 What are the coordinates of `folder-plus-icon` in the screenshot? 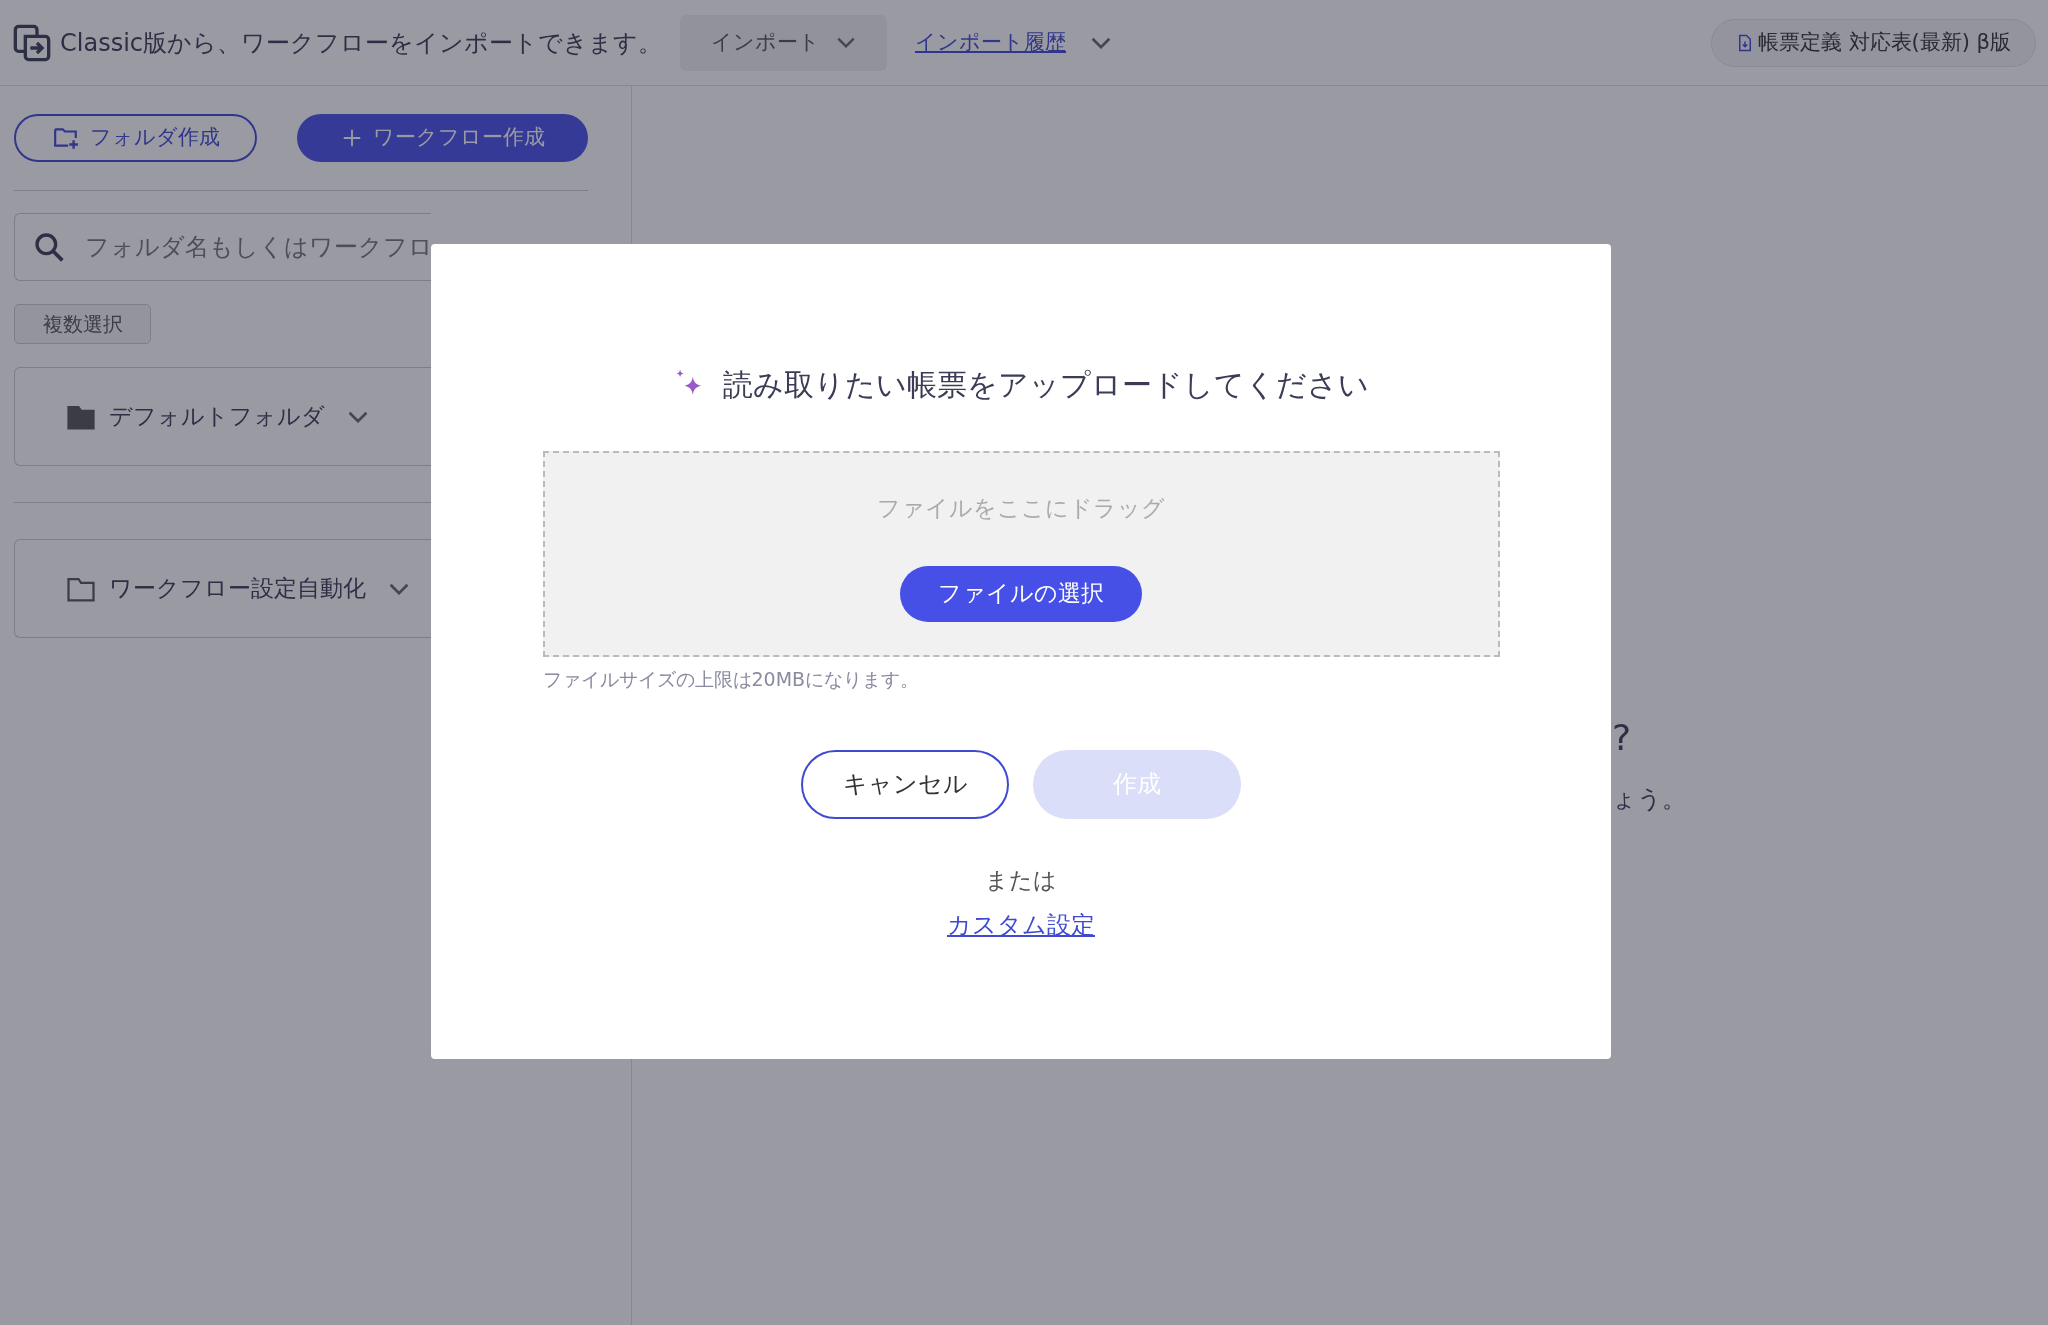 It's located at (65, 138).